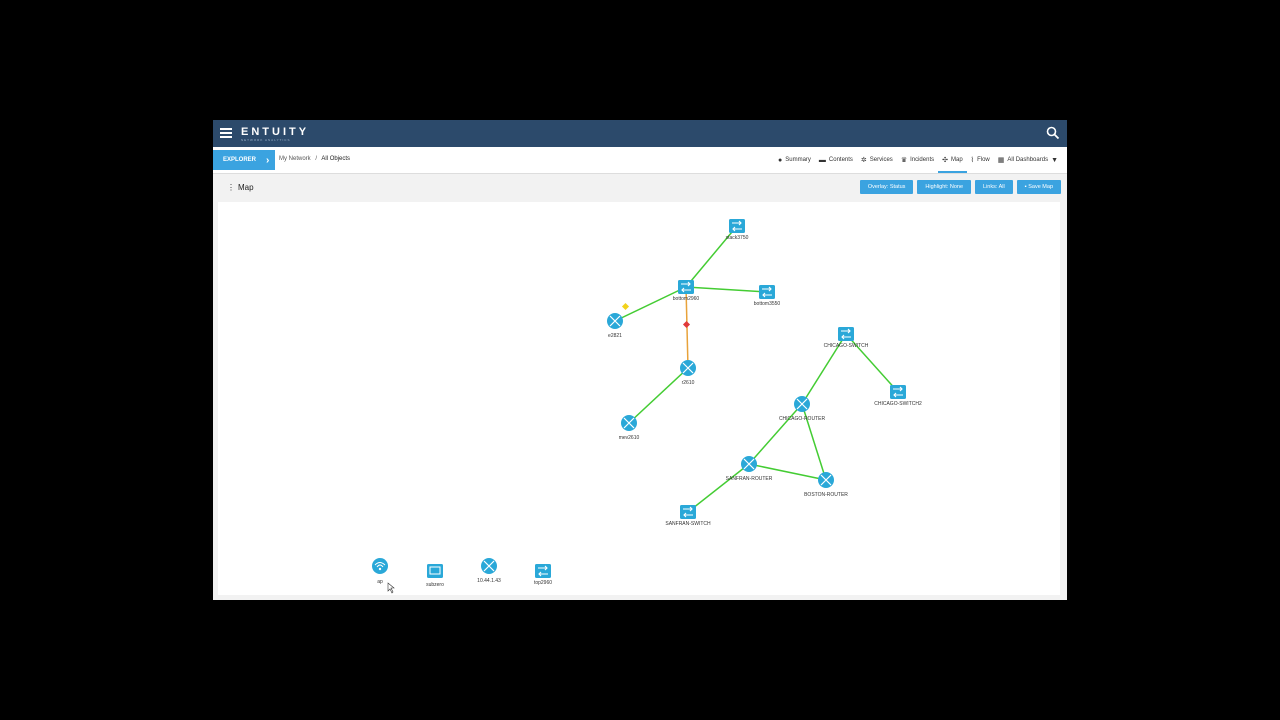 The width and height of the screenshot is (1280, 720). I want to click on node-label: CHICAGO-SWITCH2, so click(898, 404).